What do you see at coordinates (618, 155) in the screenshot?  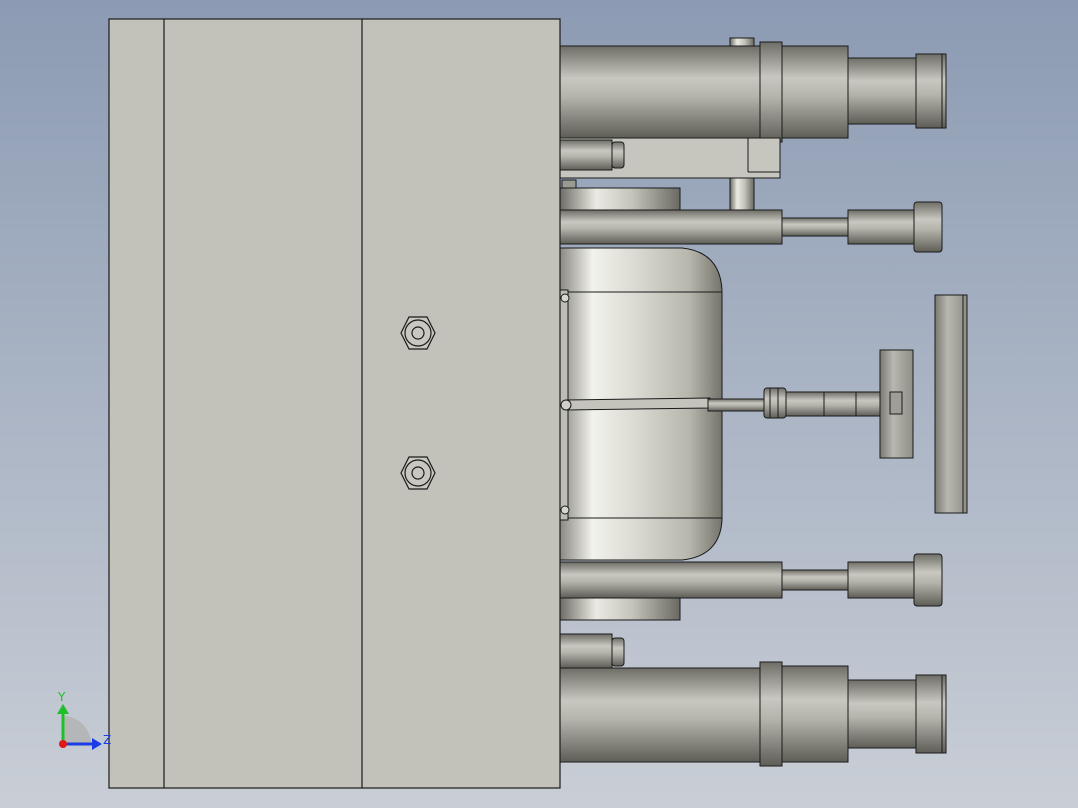 I see `upper-small-pin-cap` at bounding box center [618, 155].